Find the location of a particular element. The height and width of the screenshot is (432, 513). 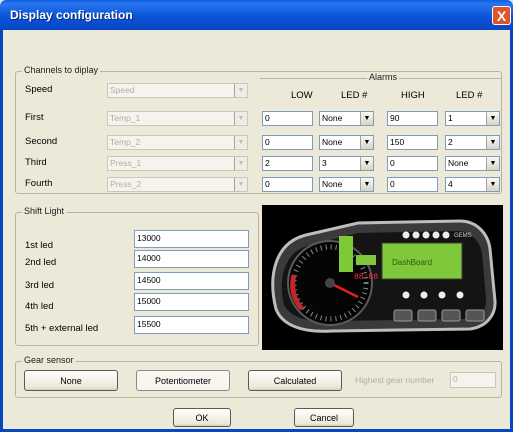

svg-text: 88:88 is located at coordinates (366, 277).